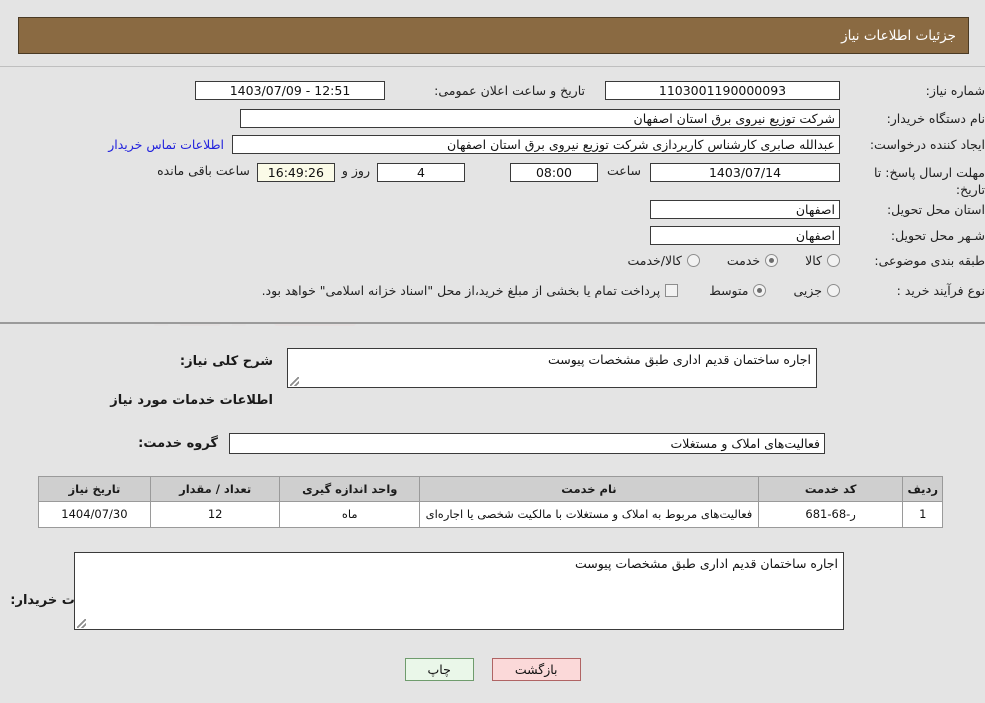  I want to click on need-number-label: شماره نیاز:, so click(955, 90).